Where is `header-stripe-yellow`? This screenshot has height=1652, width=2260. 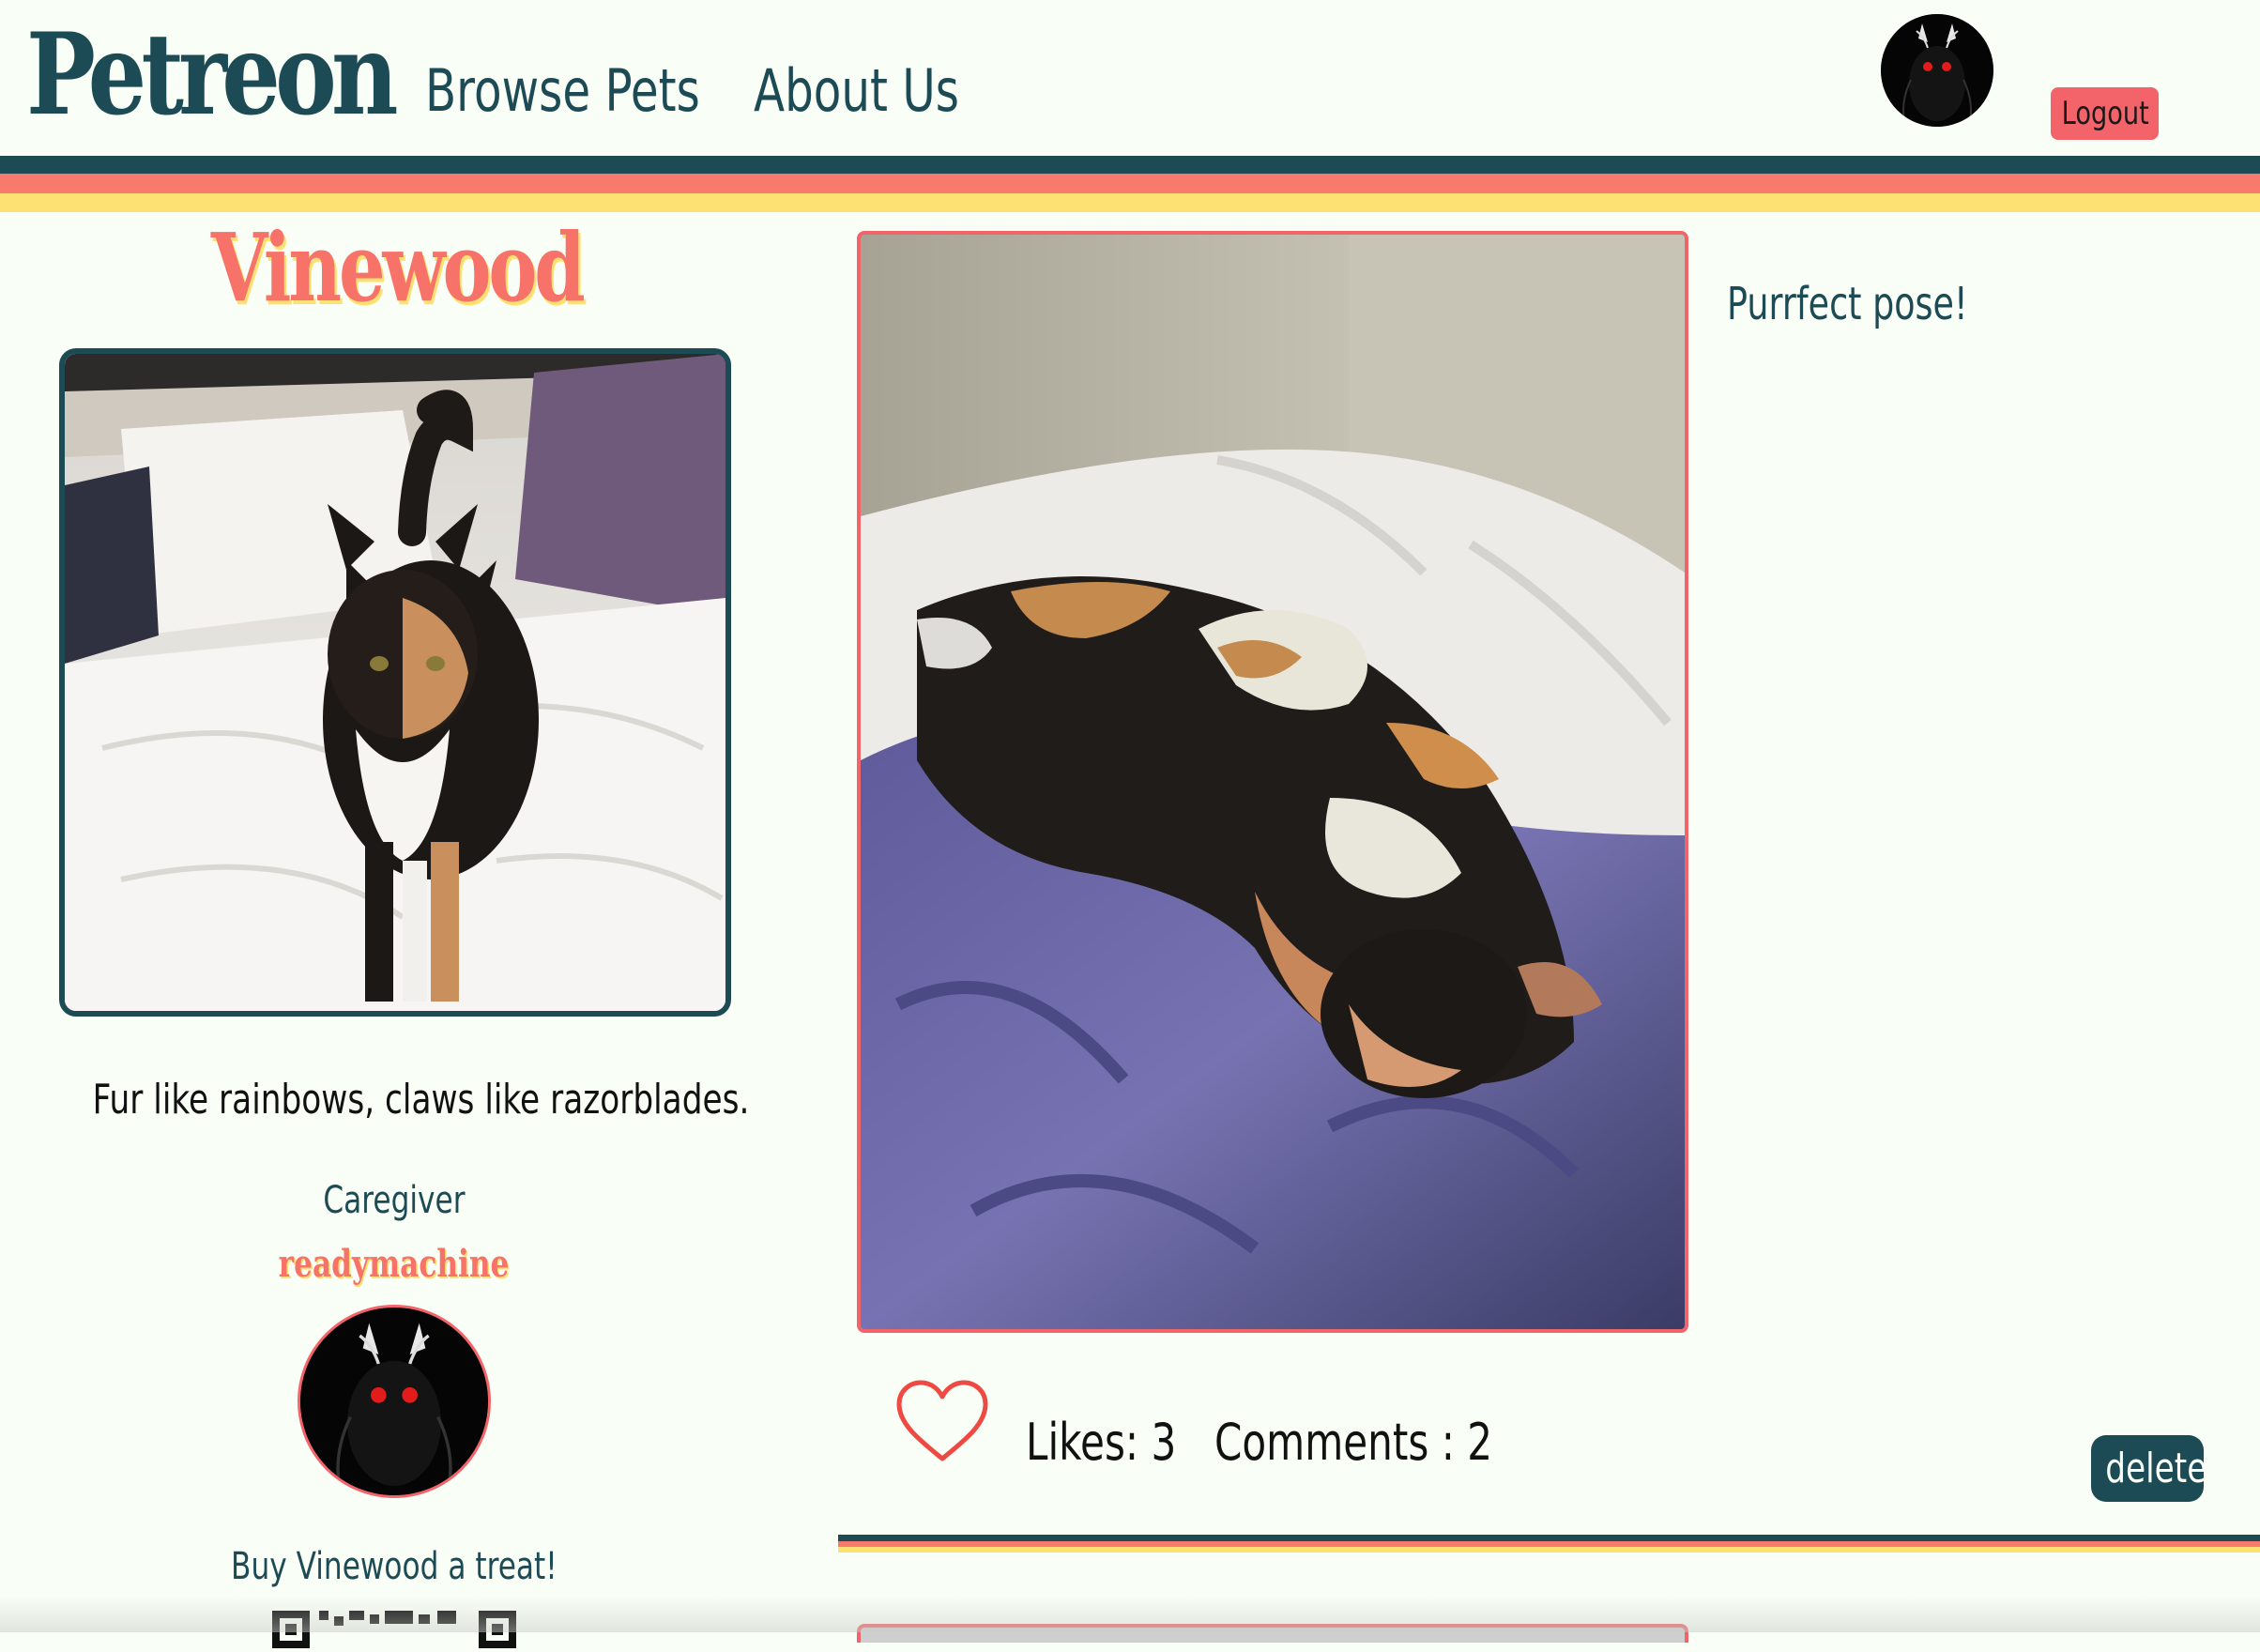
header-stripe-yellow is located at coordinates (1130, 202).